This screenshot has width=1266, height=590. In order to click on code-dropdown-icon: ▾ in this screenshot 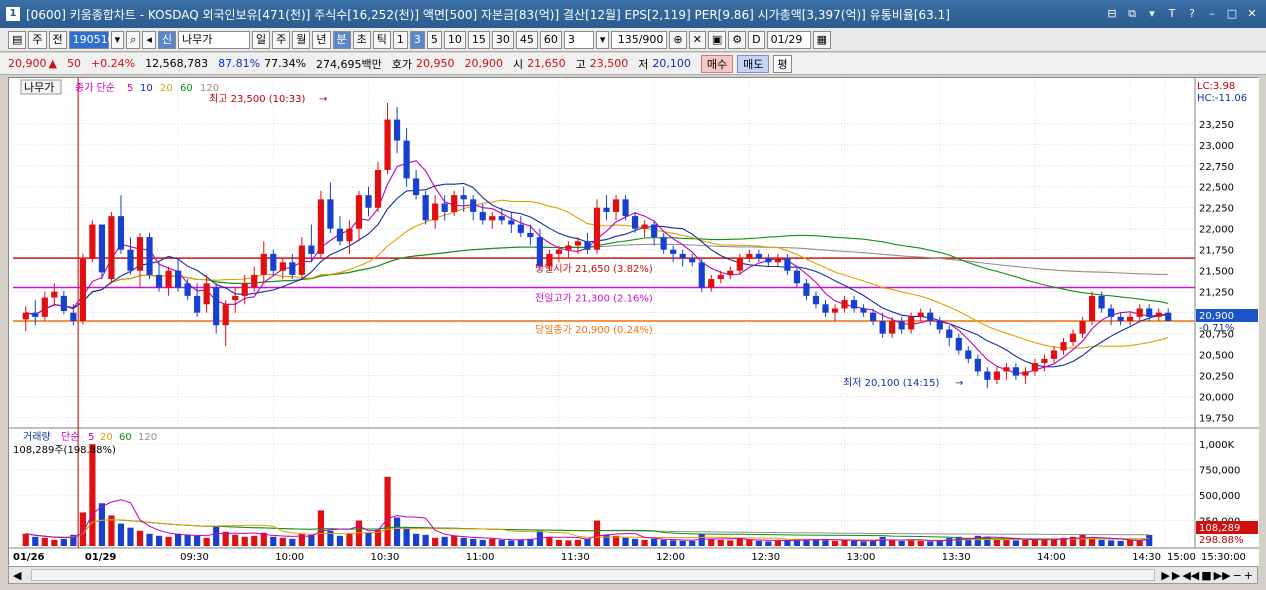, I will do `click(117, 39)`.